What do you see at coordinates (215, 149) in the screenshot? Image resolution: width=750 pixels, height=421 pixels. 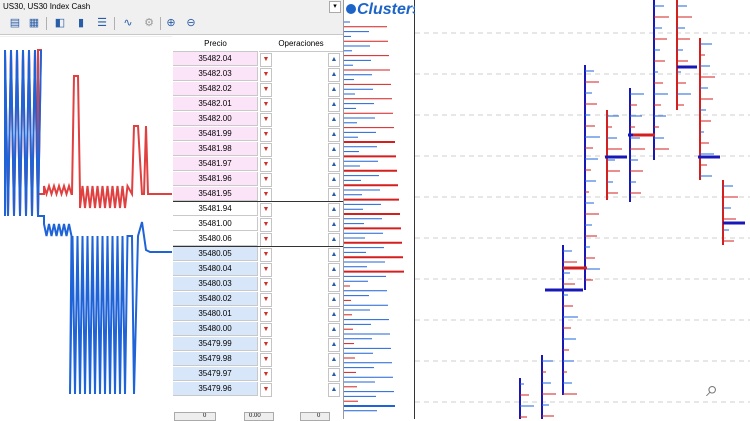 I see `price-cell: 35481.98` at bounding box center [215, 149].